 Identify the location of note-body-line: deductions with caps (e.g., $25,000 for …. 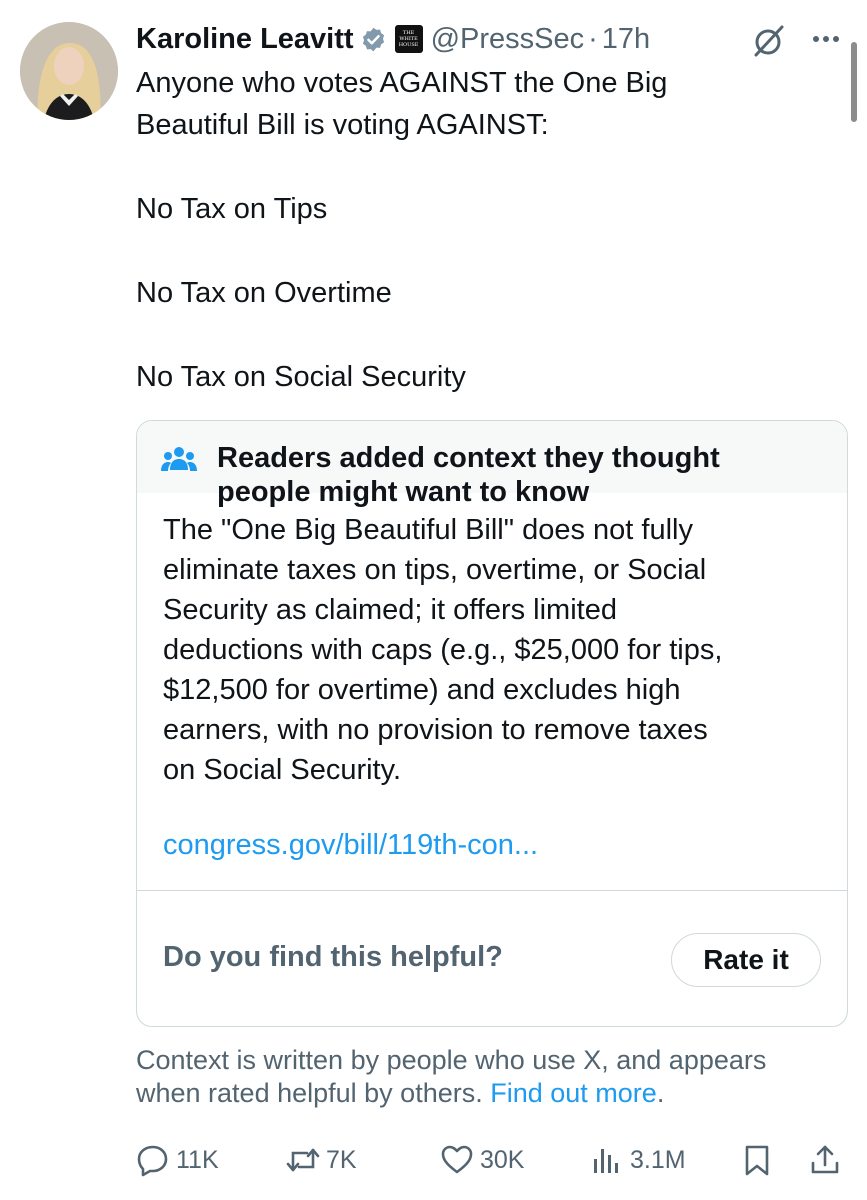
(443, 650).